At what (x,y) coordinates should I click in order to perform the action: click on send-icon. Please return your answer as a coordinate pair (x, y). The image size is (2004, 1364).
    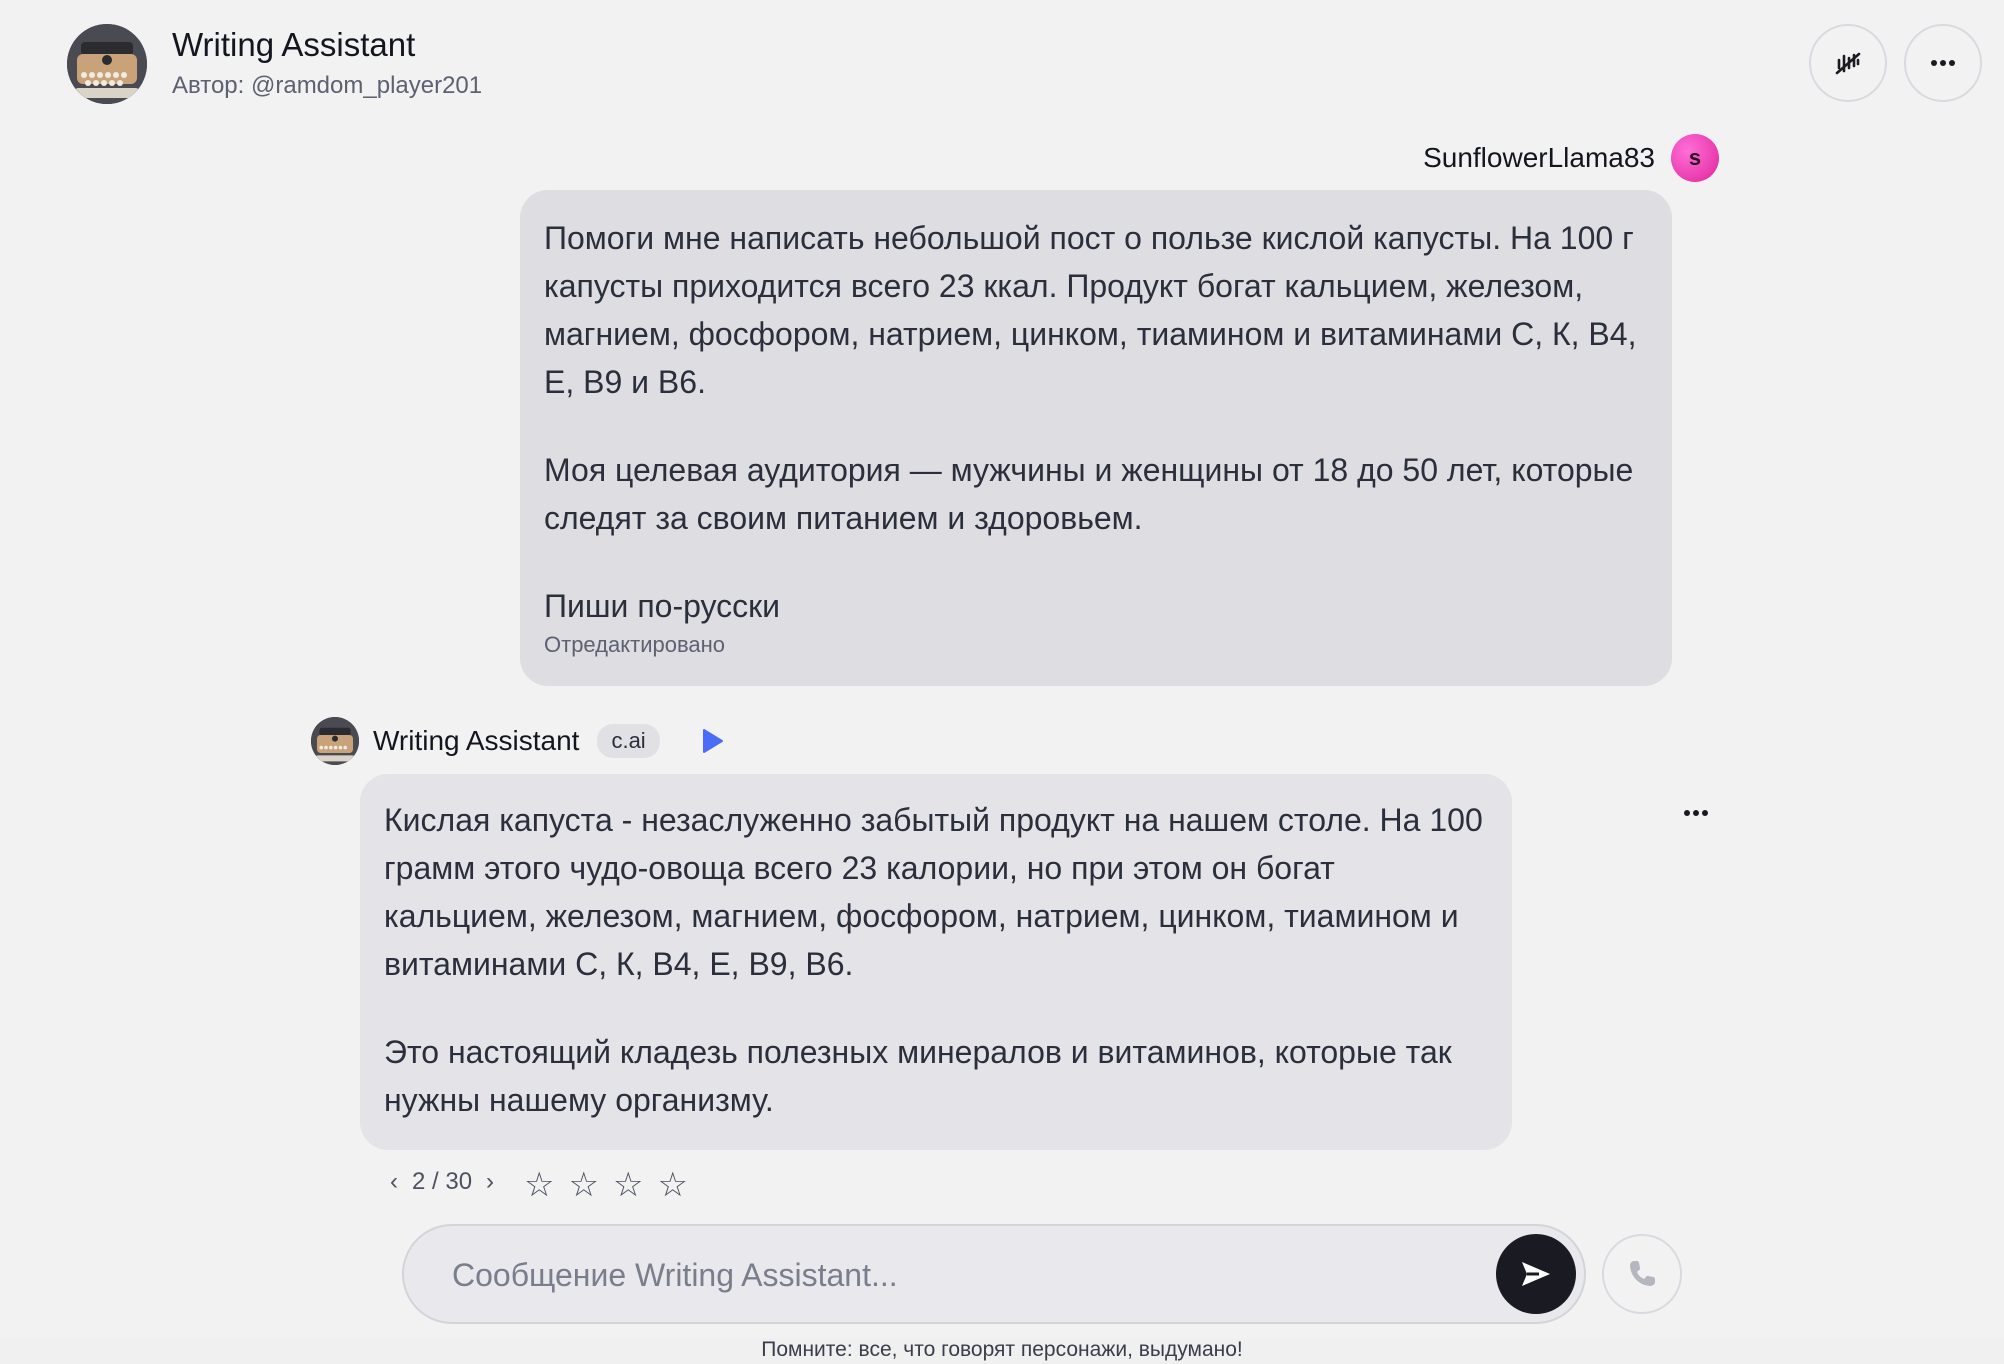
    Looking at the image, I should click on (1536, 1274).